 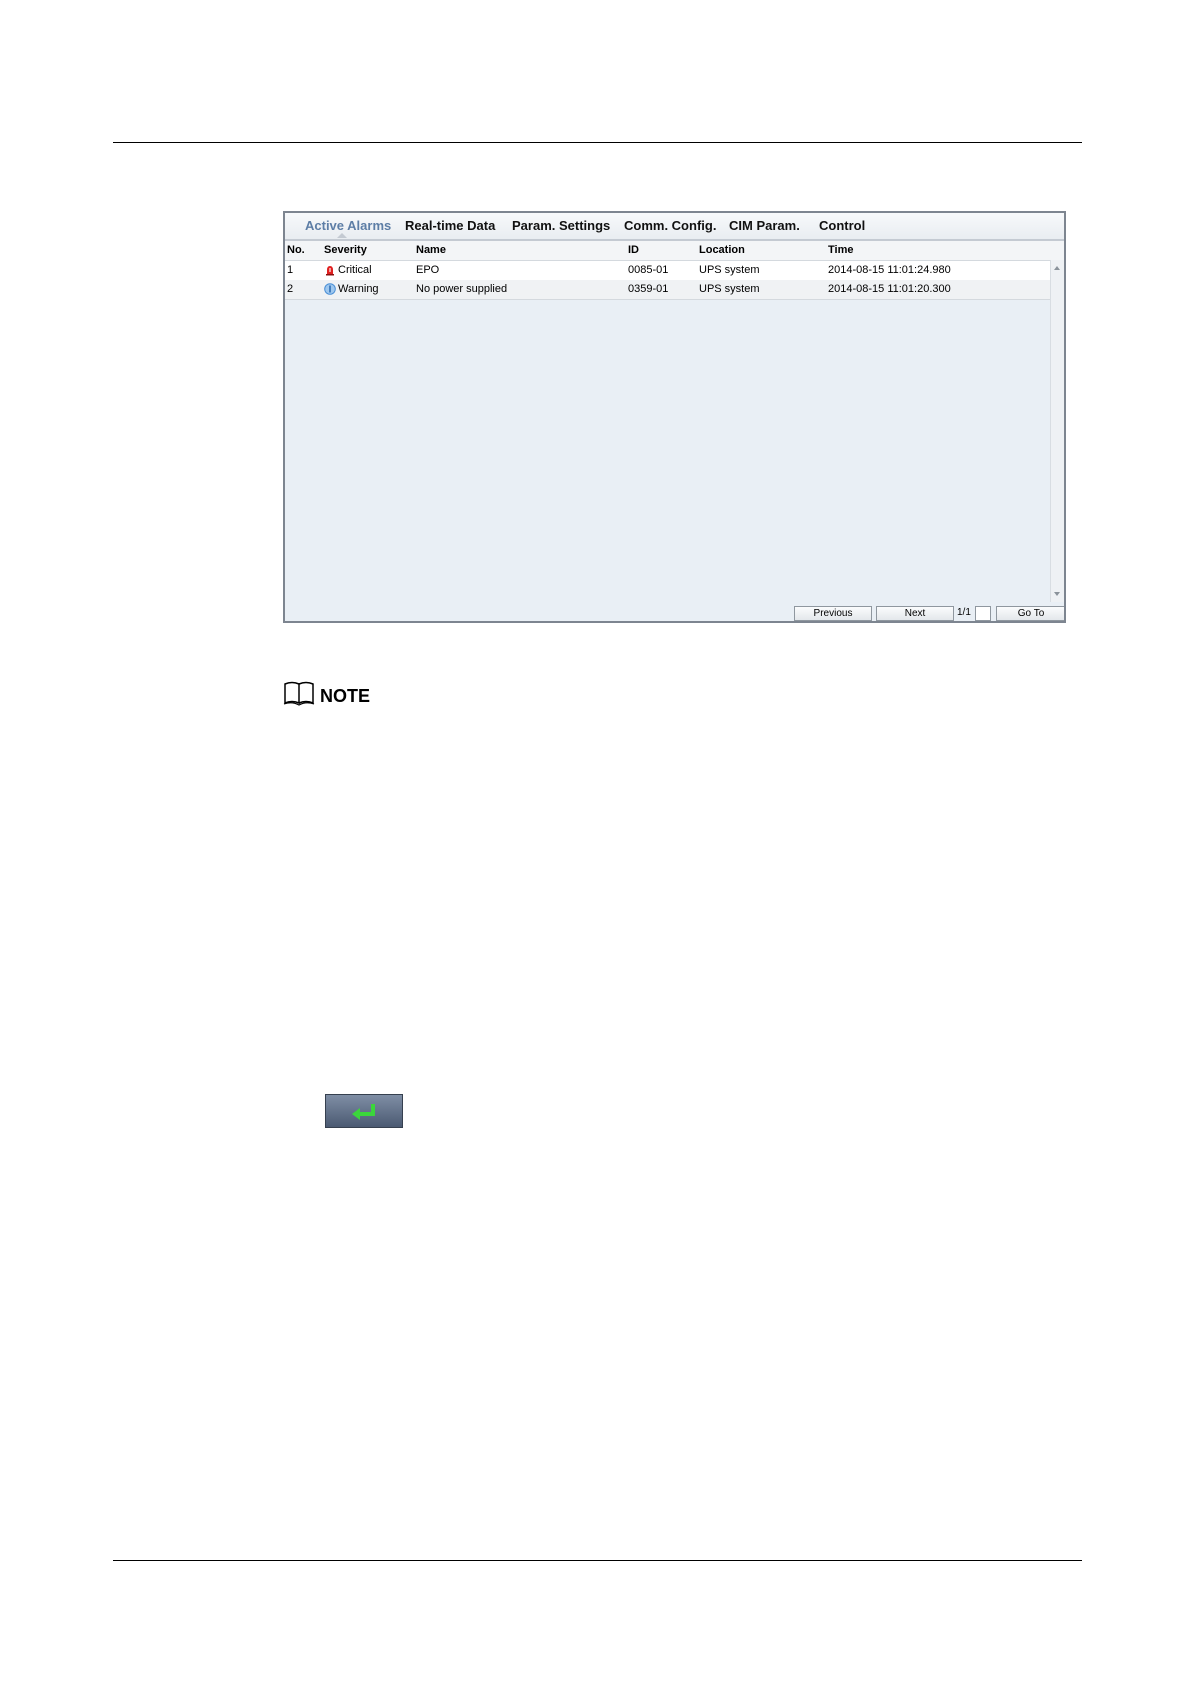 I want to click on scroll-up-arrow-icon, so click(x=1057, y=268).